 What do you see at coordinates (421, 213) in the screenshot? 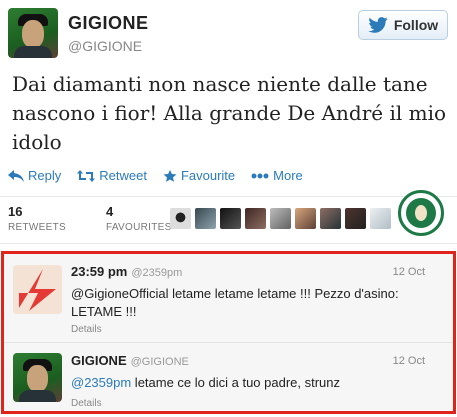
I see `badge-logo` at bounding box center [421, 213].